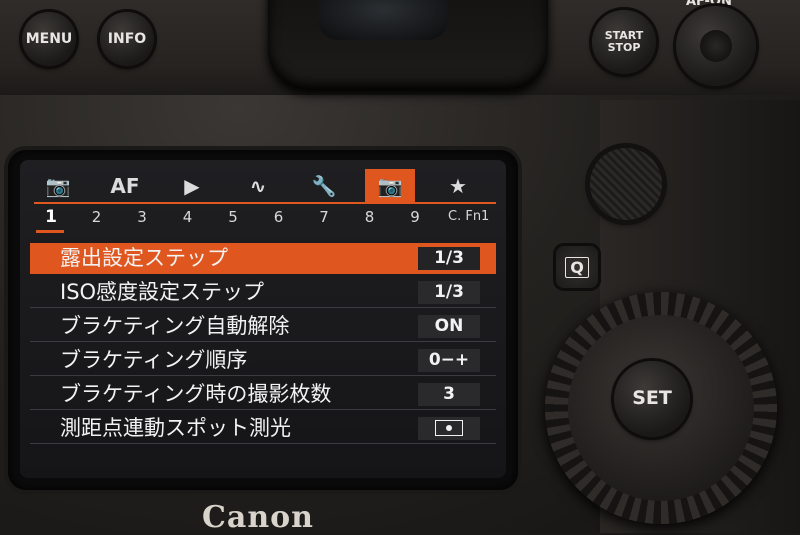 This screenshot has width=800, height=535. What do you see at coordinates (127, 39) in the screenshot?
I see `info-button: INFO` at bounding box center [127, 39].